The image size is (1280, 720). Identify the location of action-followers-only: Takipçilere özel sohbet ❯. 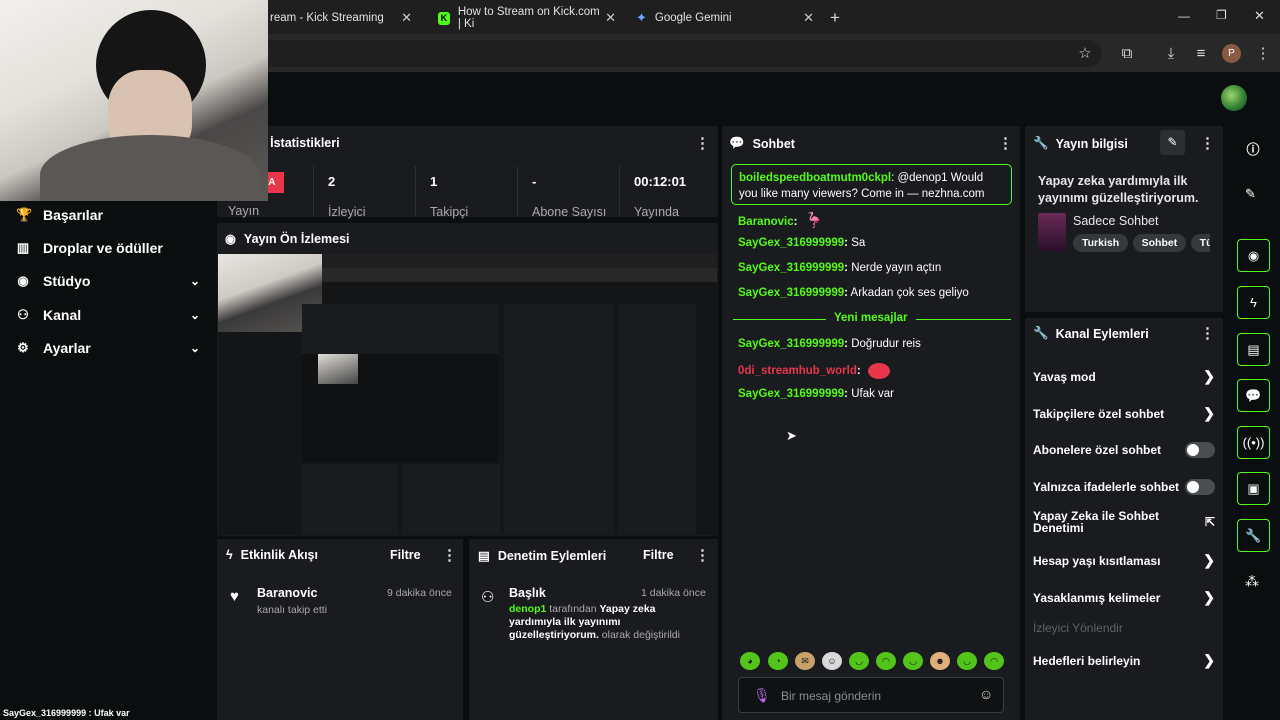
(1124, 413).